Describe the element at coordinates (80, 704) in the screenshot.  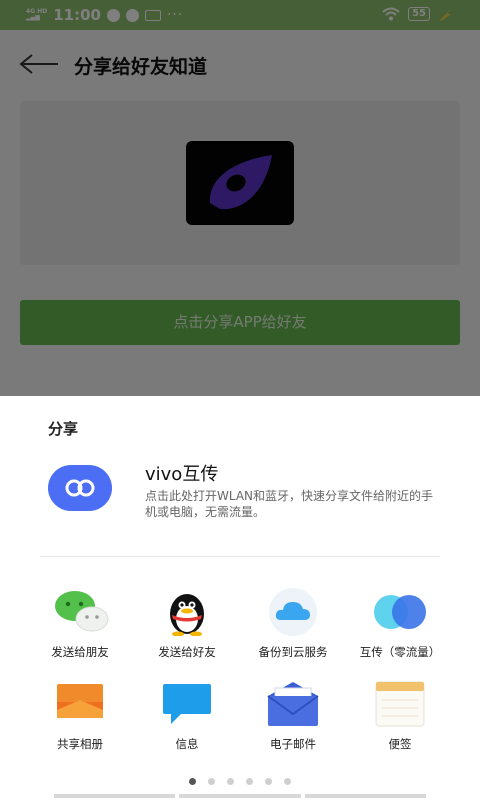
I see `album-icon` at that location.